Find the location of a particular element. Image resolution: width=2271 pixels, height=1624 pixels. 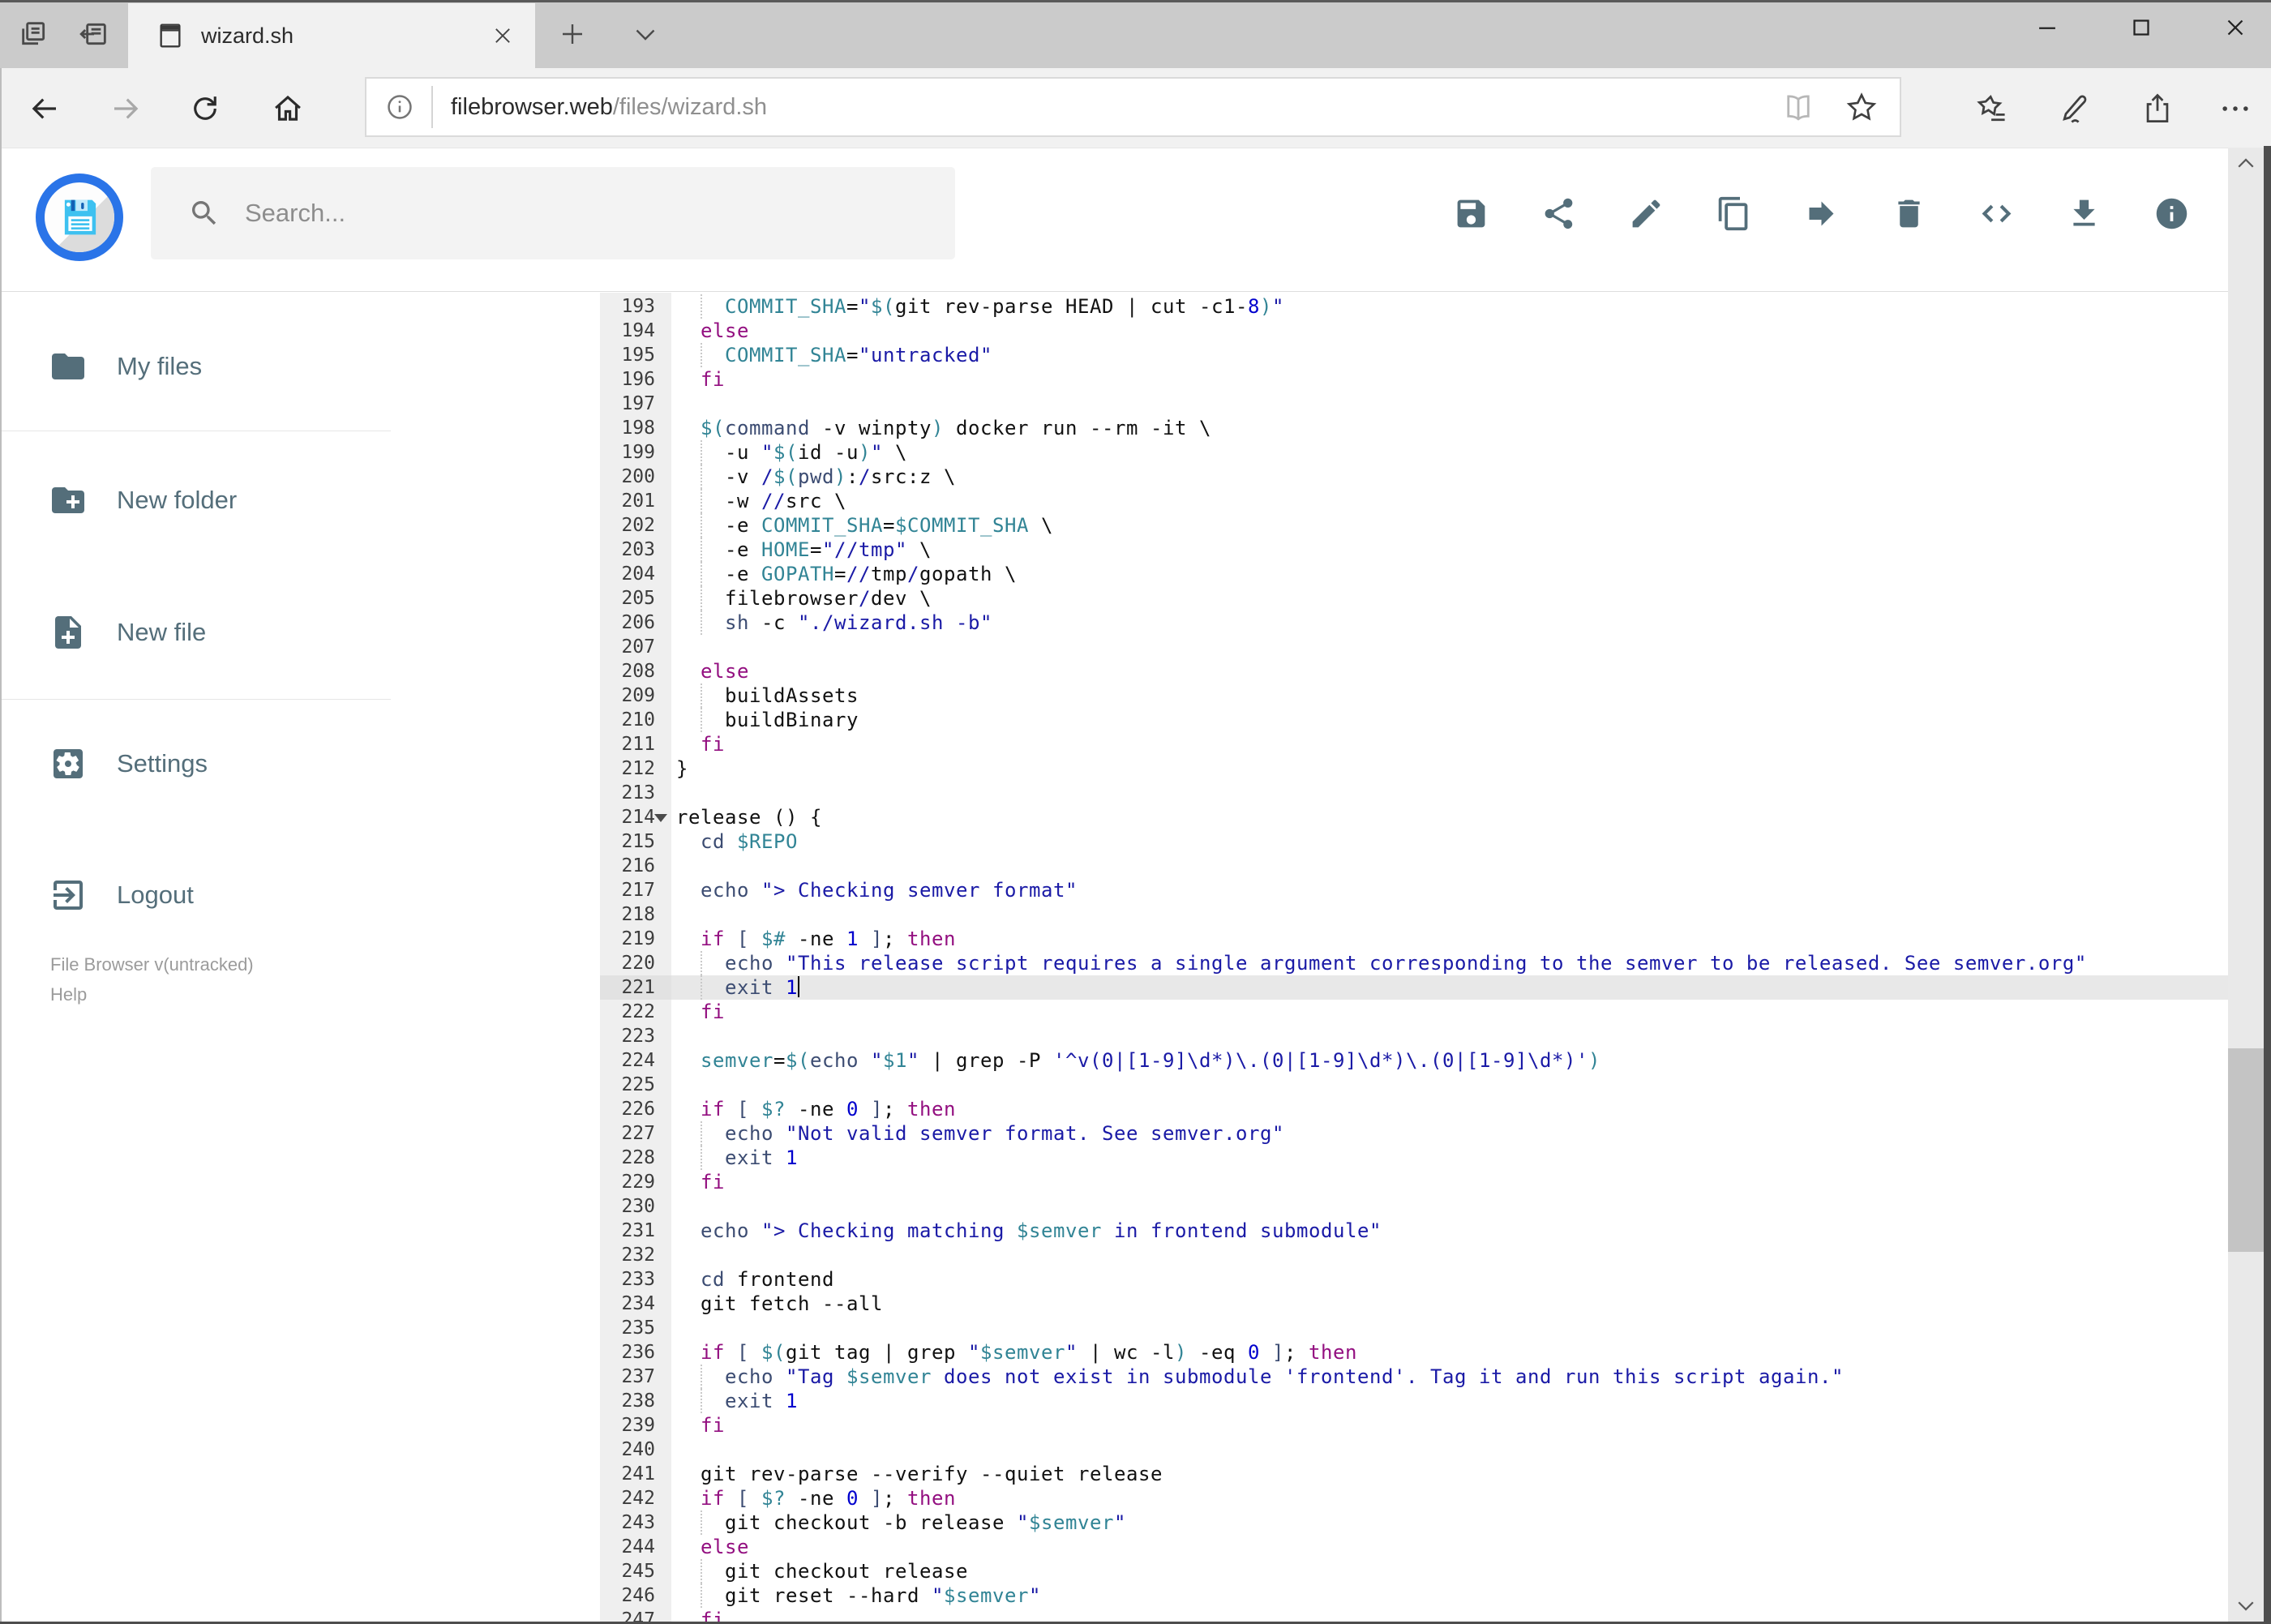

code-line: cd frontend is located at coordinates (1449, 1279).